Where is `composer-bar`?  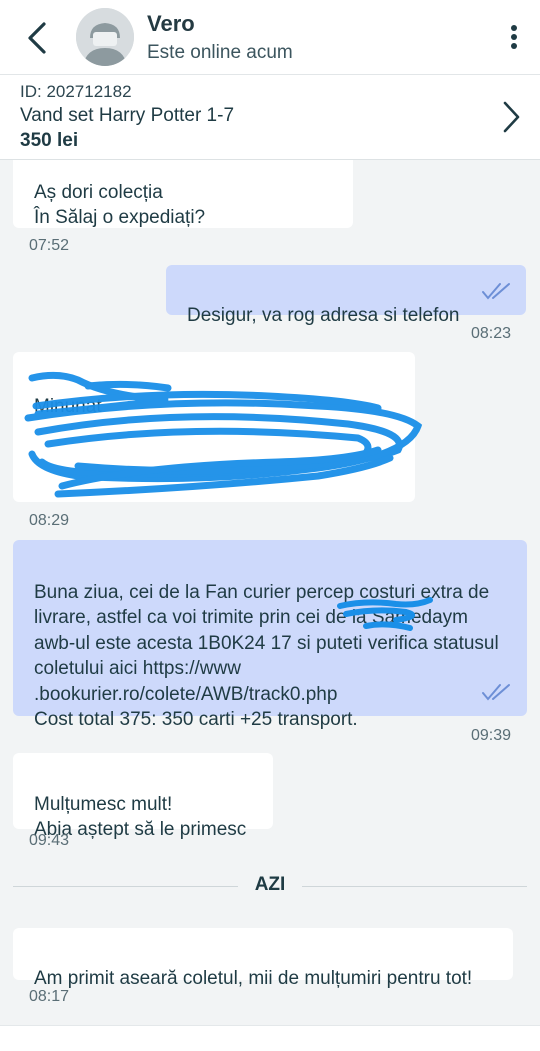
composer-bar is located at coordinates (270, 1038).